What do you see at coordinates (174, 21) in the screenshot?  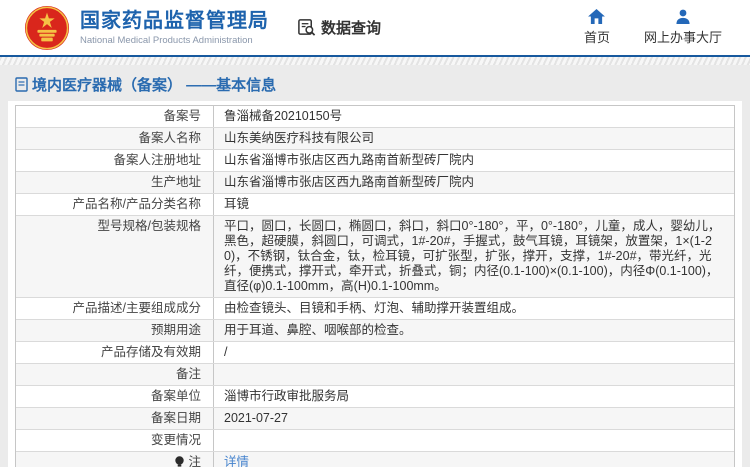 I see `org-name-zh: 国家药品监督管理局` at bounding box center [174, 21].